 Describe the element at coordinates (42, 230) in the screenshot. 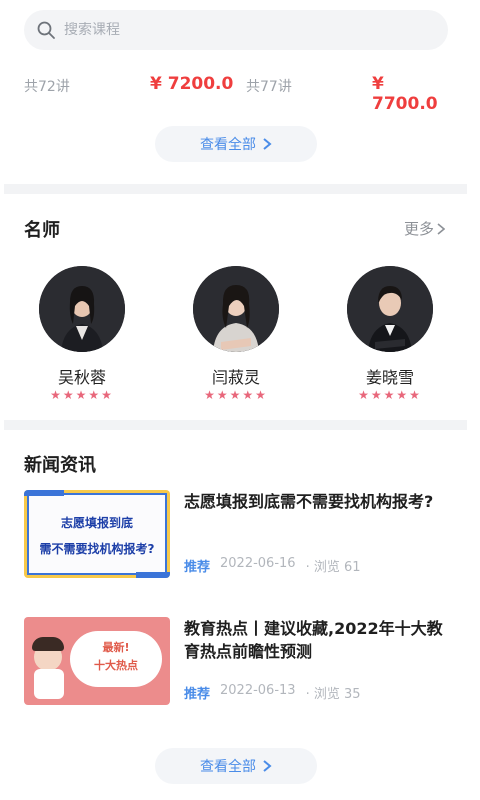

I see `teachers-section-title: 名师` at that location.